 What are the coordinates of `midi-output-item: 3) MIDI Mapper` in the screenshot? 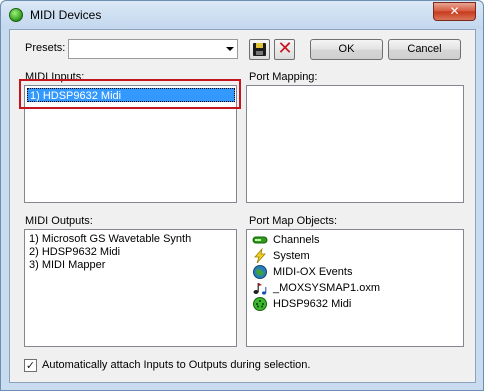 It's located at (67, 265).